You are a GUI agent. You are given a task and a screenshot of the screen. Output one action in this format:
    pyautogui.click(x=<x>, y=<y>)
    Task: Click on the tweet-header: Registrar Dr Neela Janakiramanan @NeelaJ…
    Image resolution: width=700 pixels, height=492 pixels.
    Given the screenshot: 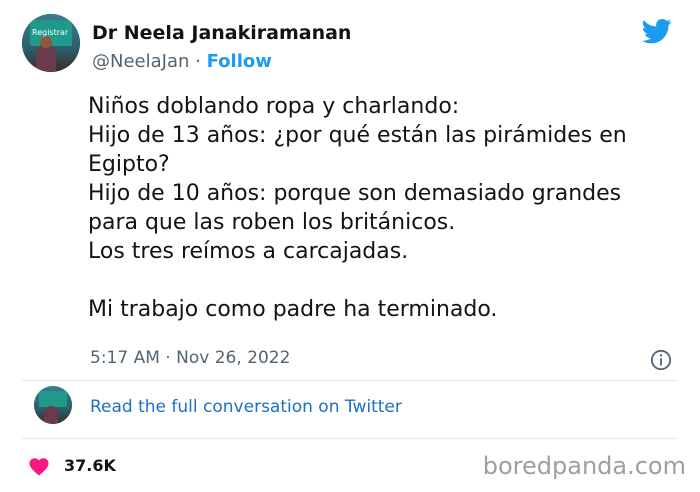 What is the action you would take?
    pyautogui.click(x=352, y=48)
    